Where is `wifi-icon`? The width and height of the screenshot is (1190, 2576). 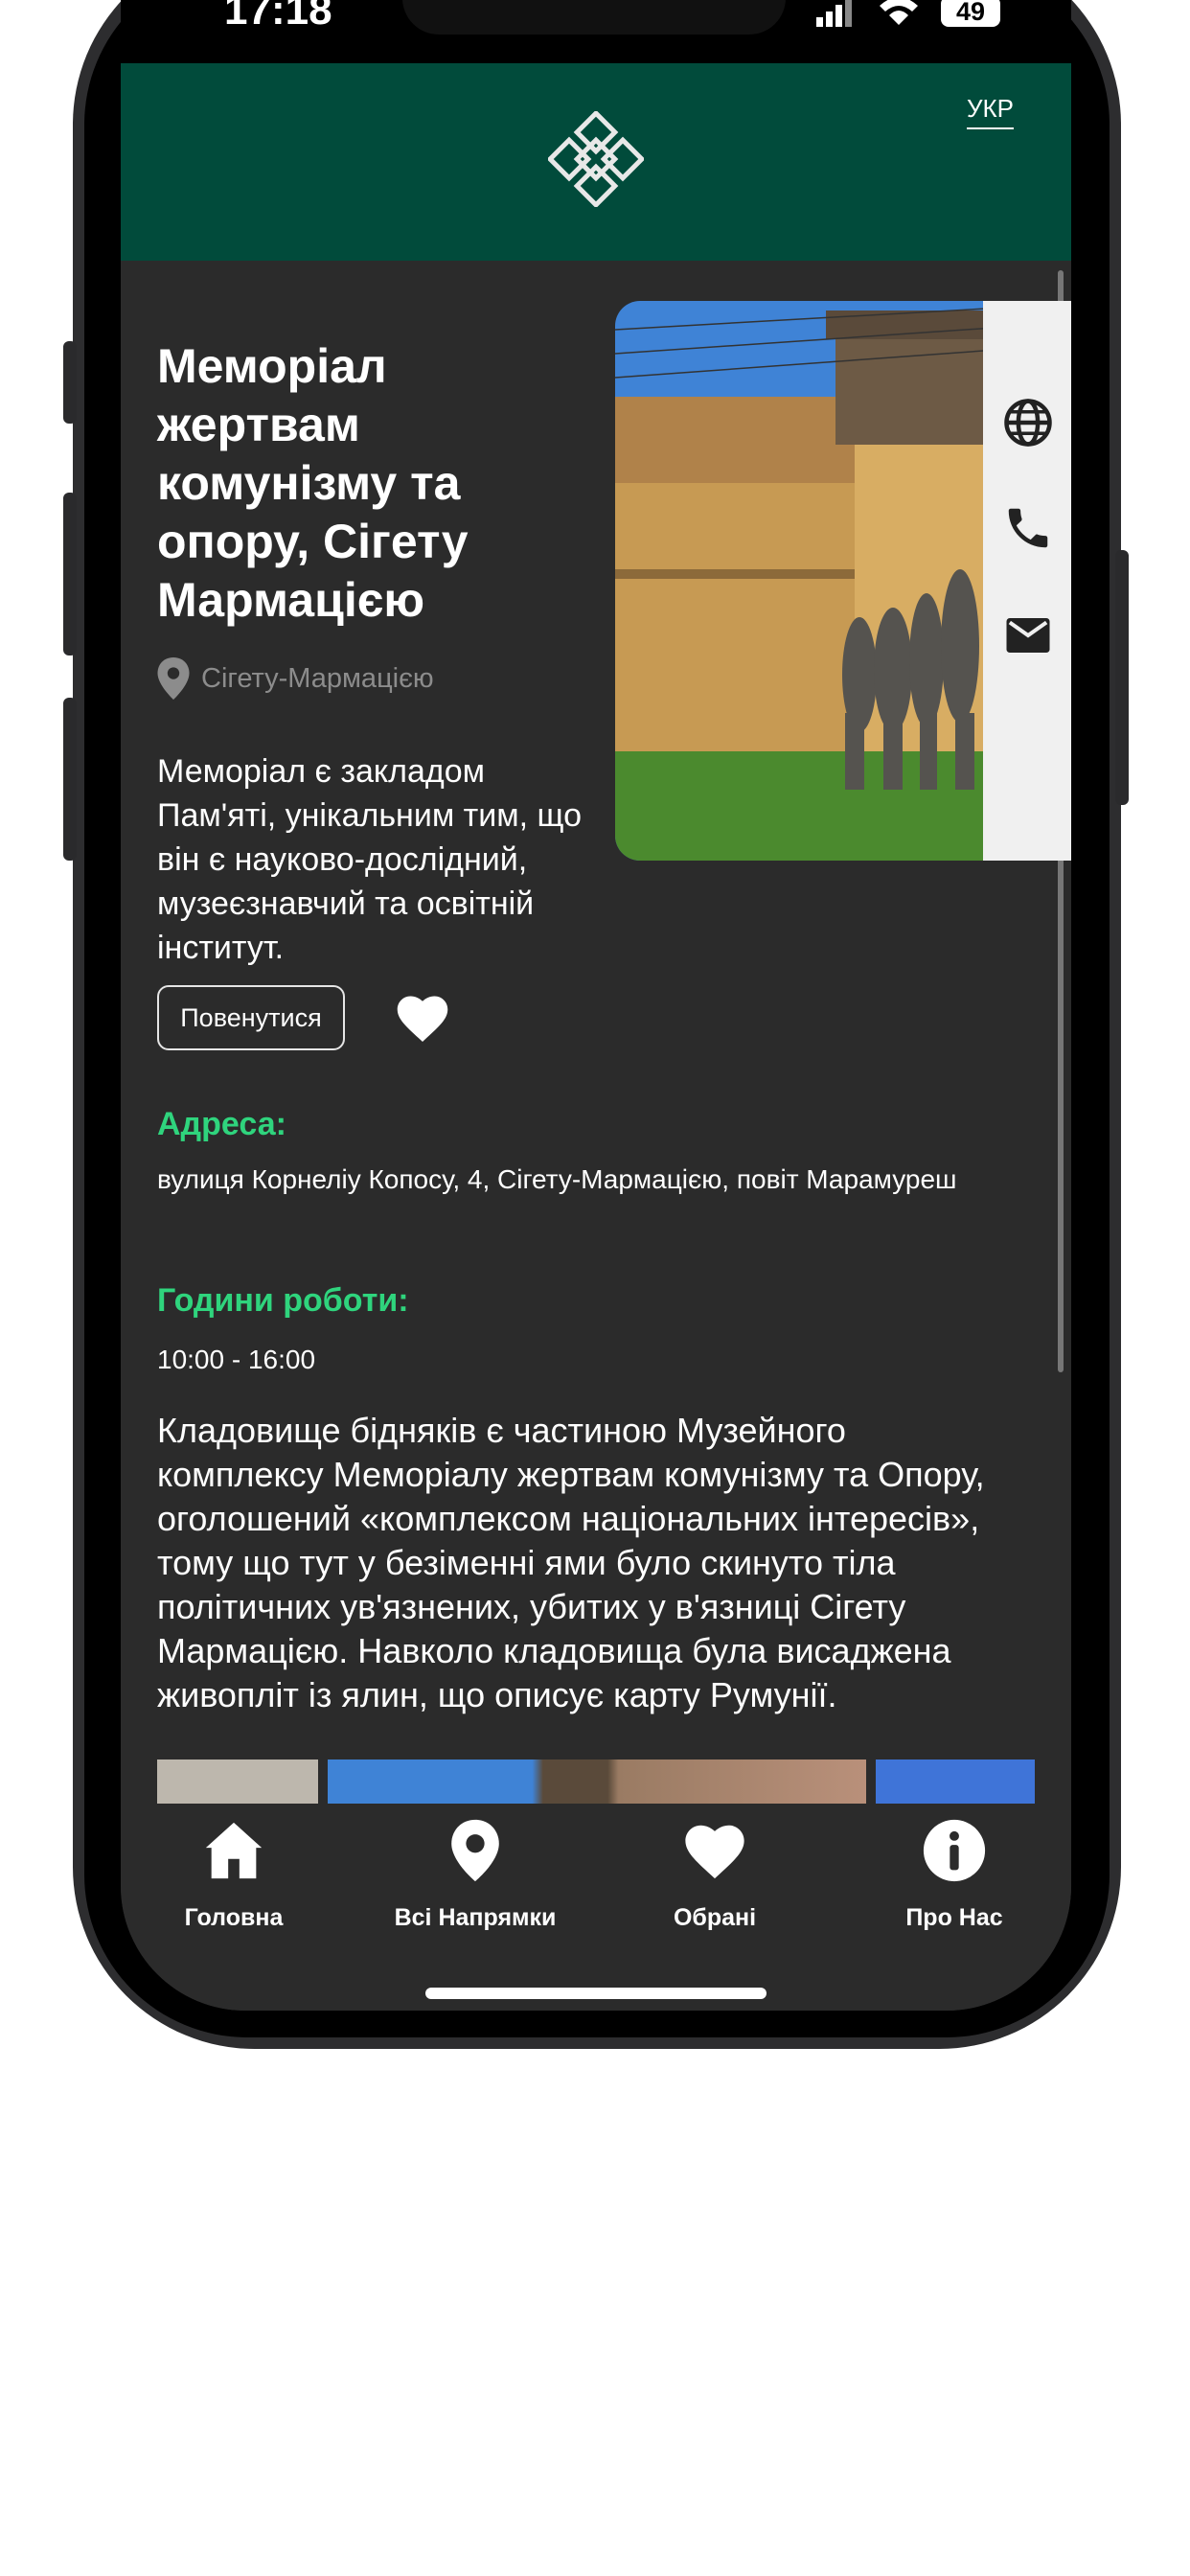 wifi-icon is located at coordinates (899, 12).